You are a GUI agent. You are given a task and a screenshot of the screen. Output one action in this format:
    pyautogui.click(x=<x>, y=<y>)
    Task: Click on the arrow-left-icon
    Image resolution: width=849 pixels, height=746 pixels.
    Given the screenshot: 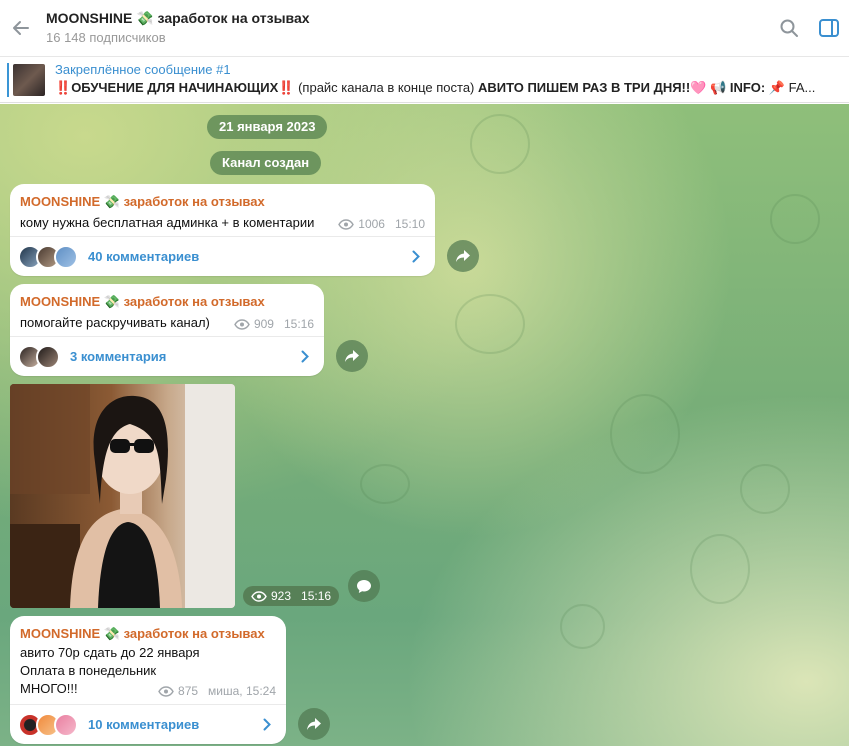 What is the action you would take?
    pyautogui.click(x=21, y=28)
    